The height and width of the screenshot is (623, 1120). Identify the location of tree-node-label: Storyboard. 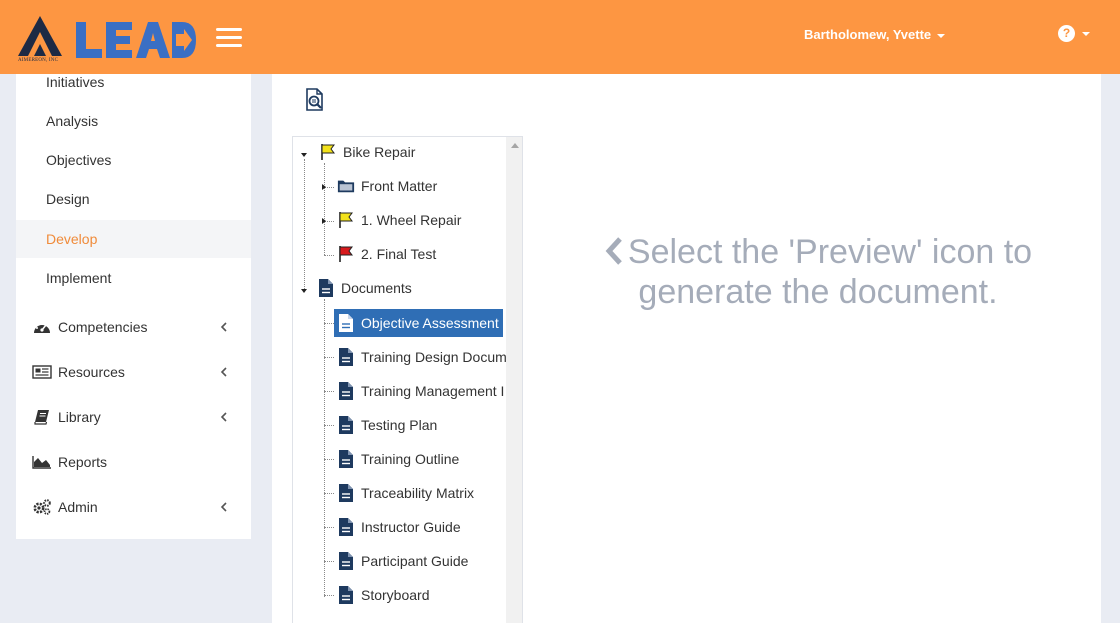
(395, 595).